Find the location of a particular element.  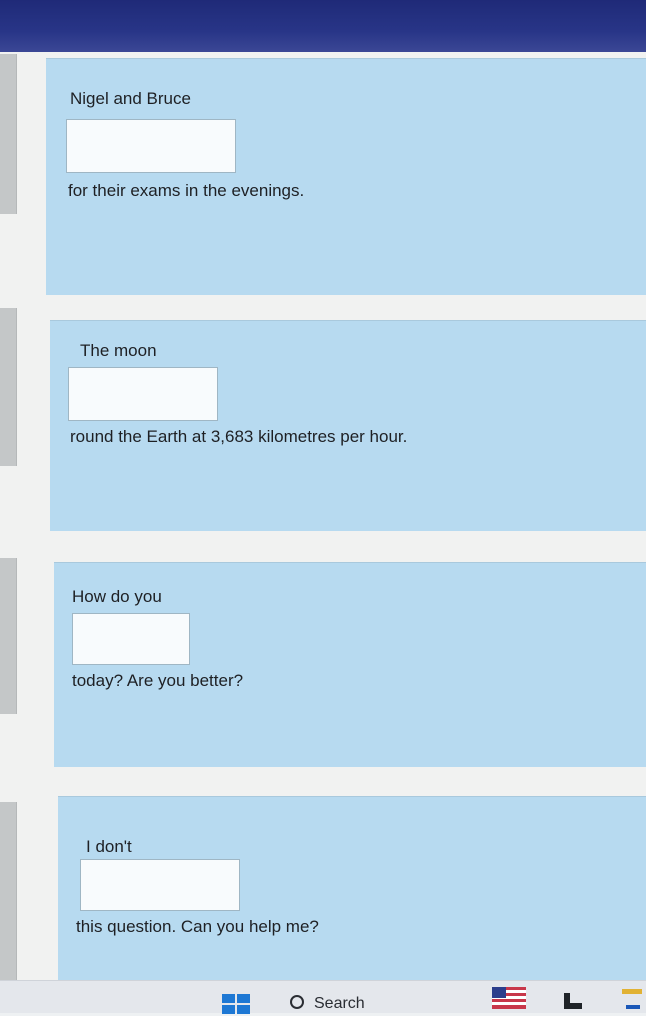

question-text-after: today? Are you better? is located at coordinates (158, 680).